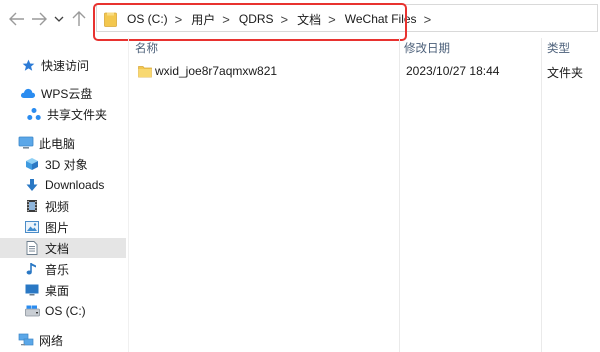 Image resolution: width=600 pixels, height=352 pixels. I want to click on breadcrumb-item-user: QDRS, so click(256, 19).